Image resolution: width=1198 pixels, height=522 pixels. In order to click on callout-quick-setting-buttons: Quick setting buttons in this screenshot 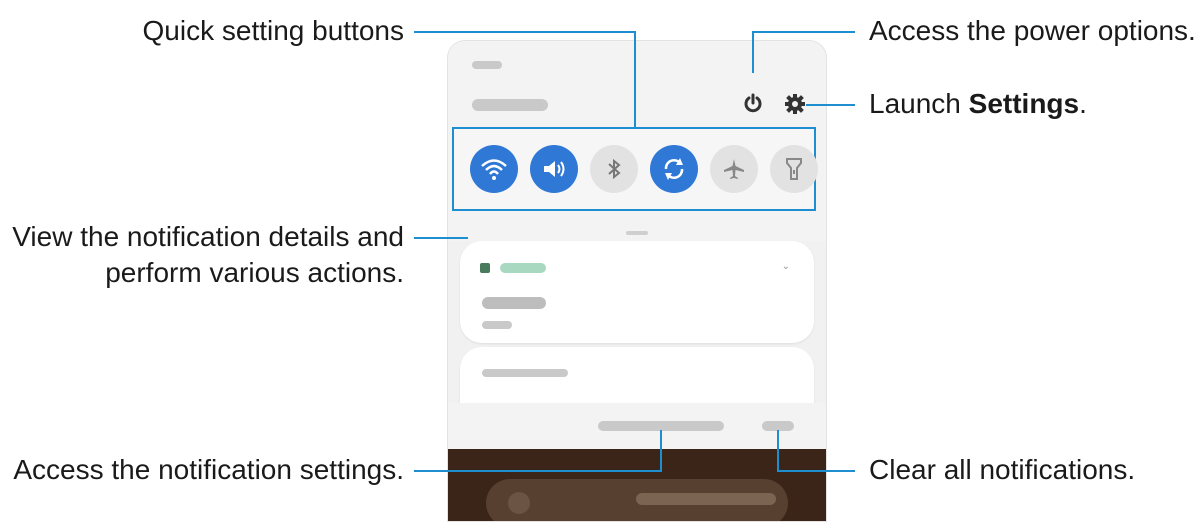, I will do `click(273, 30)`.